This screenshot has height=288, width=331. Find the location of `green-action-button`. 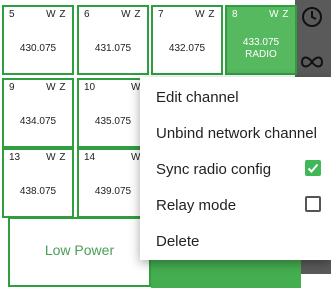

green-action-button is located at coordinates (226, 273).